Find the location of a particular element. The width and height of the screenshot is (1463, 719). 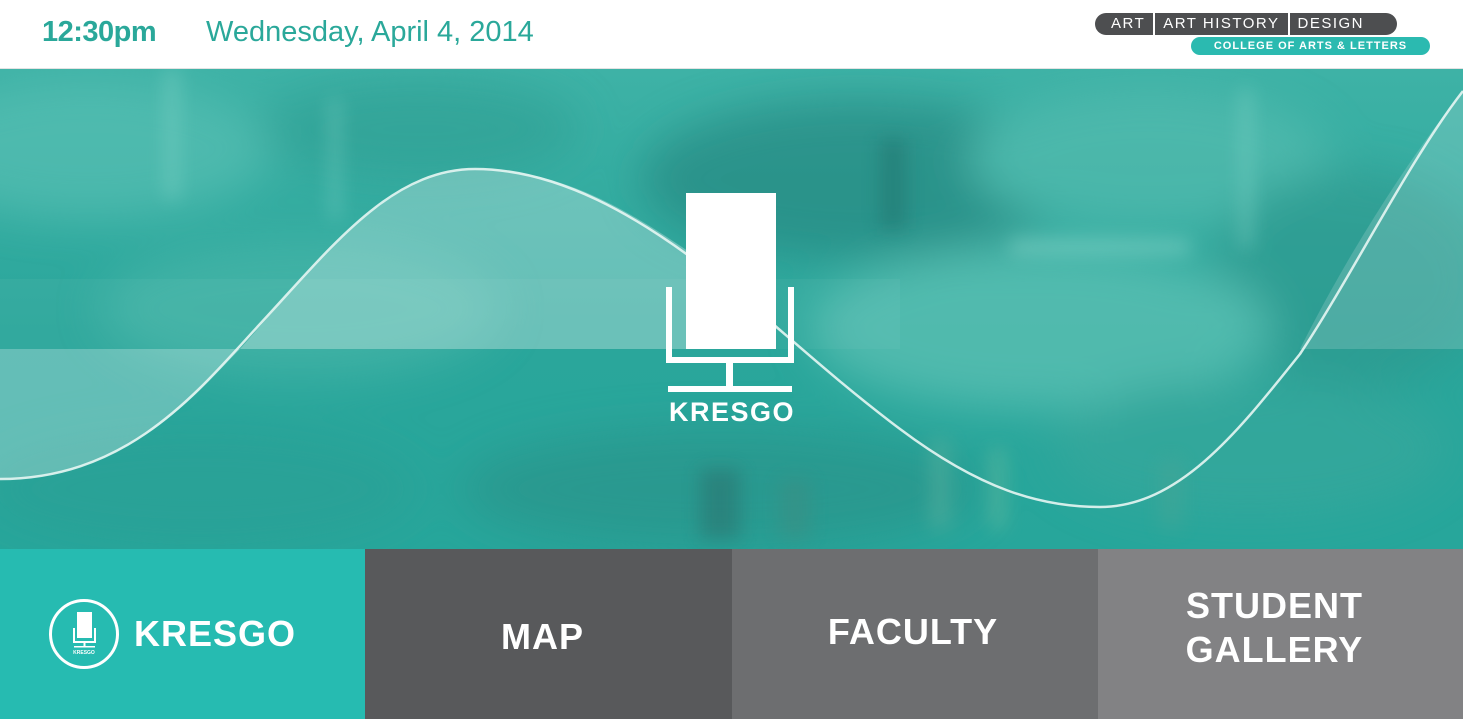

college-label: COLLEGE OF ARTS & LETTERS is located at coordinates (1310, 46).